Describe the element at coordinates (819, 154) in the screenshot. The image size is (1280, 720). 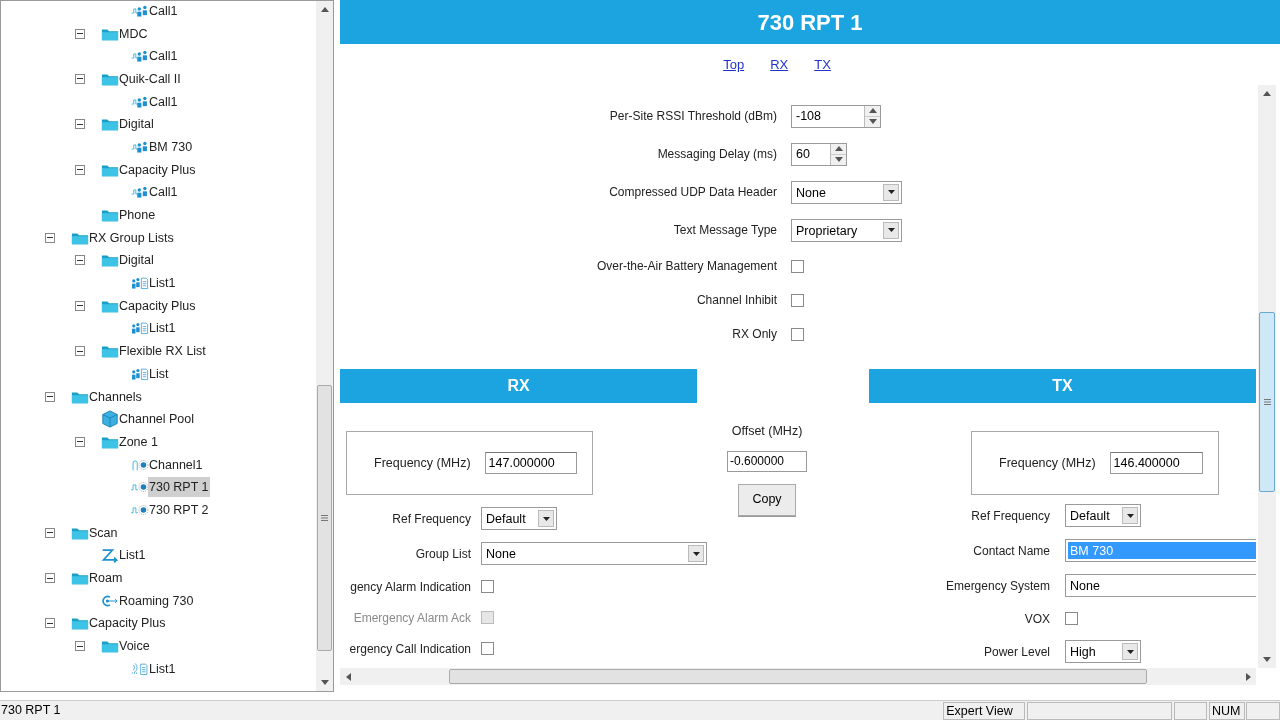
I see `number-field: 60` at that location.